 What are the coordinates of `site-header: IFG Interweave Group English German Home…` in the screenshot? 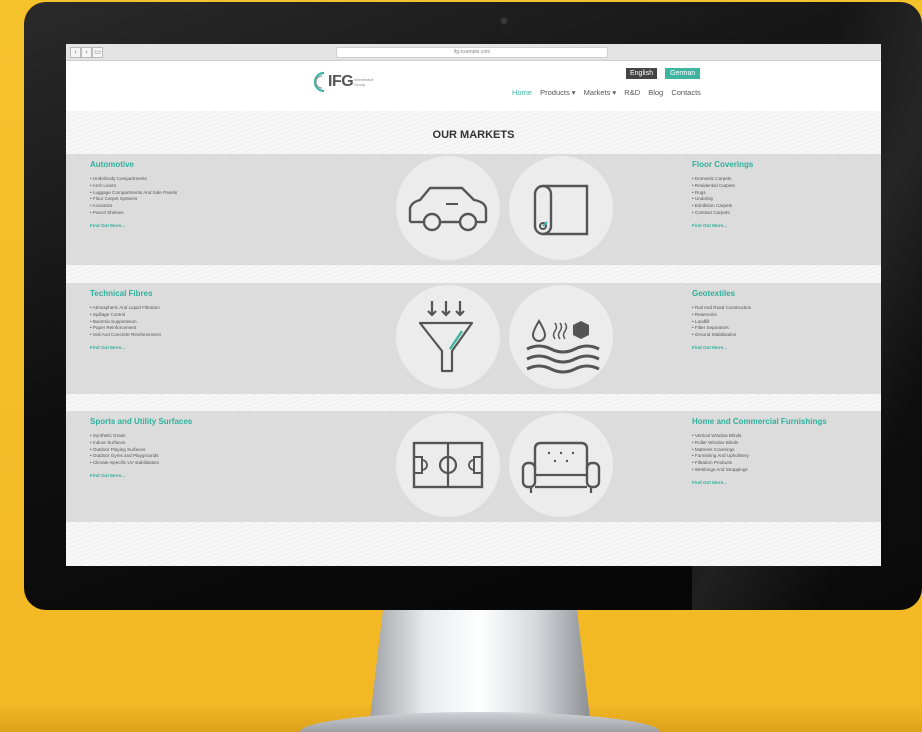 It's located at (473, 86).